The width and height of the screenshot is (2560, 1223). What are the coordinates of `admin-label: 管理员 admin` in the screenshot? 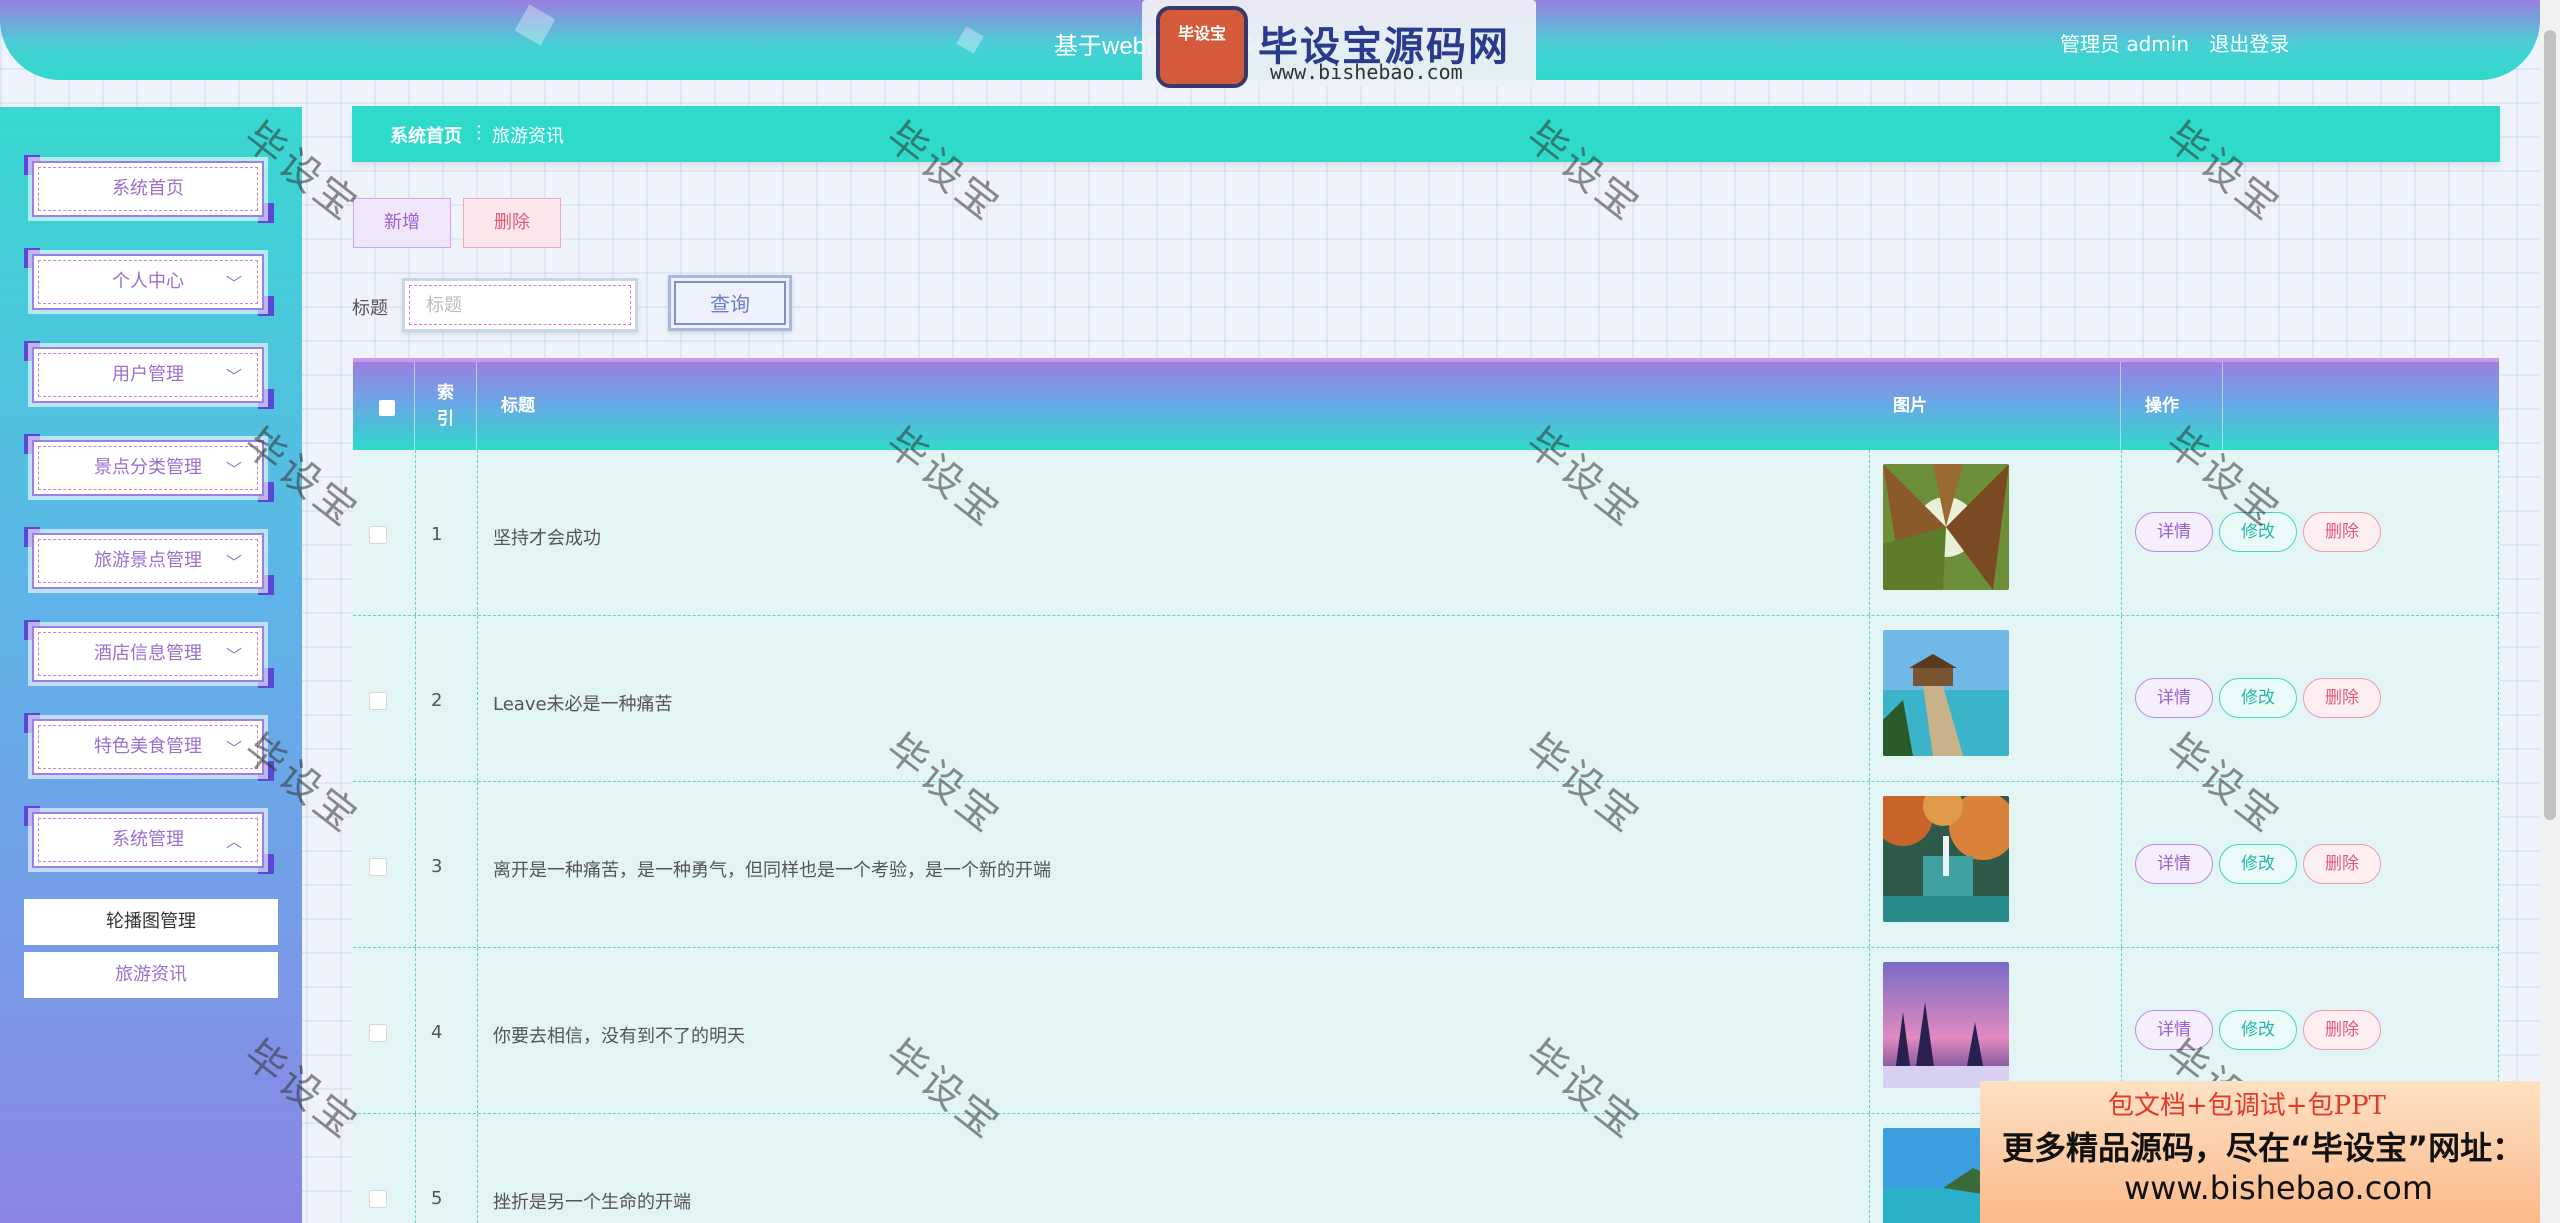 It's located at (2125, 44).